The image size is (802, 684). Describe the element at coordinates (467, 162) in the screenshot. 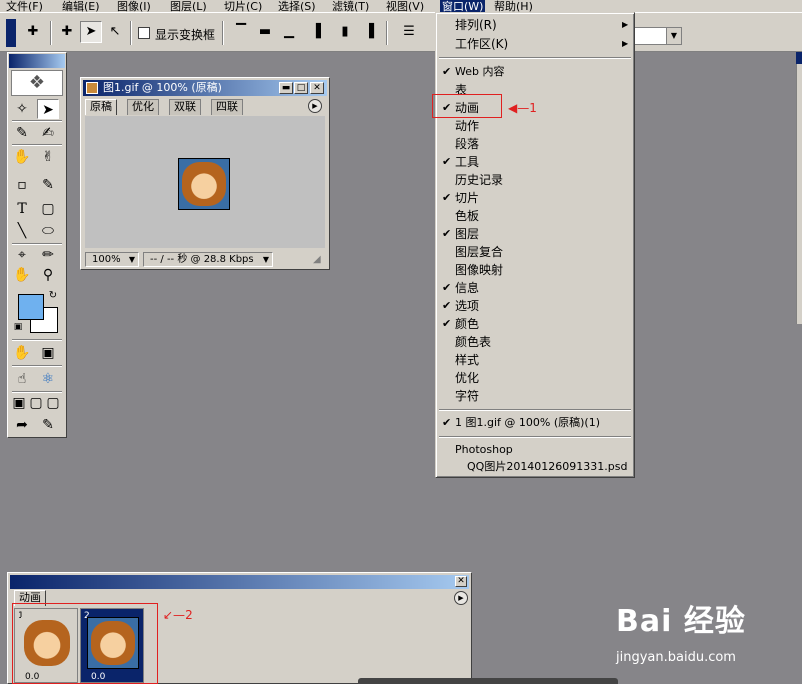

I see `menu-item-tools: 工具` at that location.